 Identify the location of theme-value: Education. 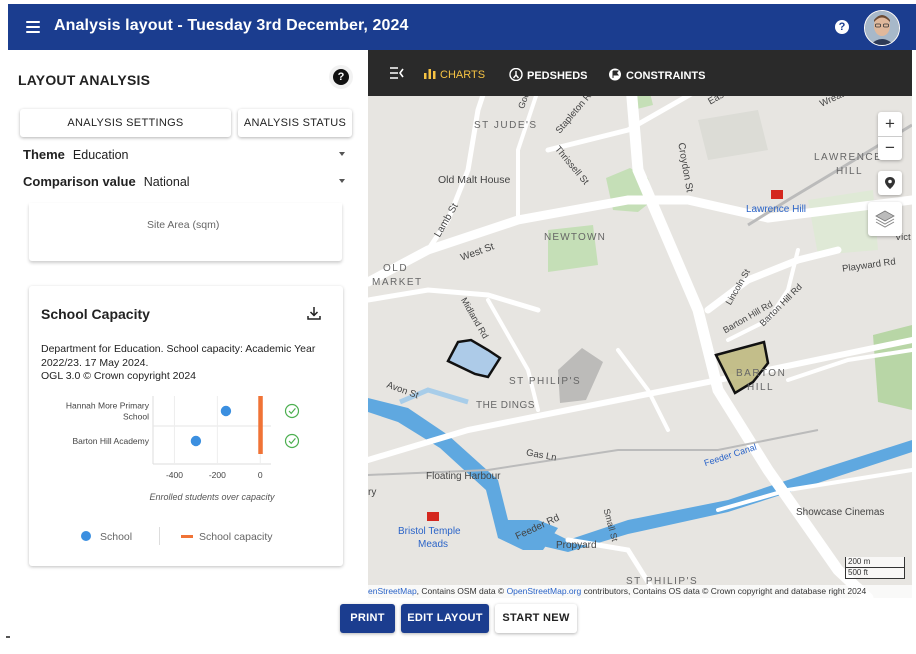
(100, 155).